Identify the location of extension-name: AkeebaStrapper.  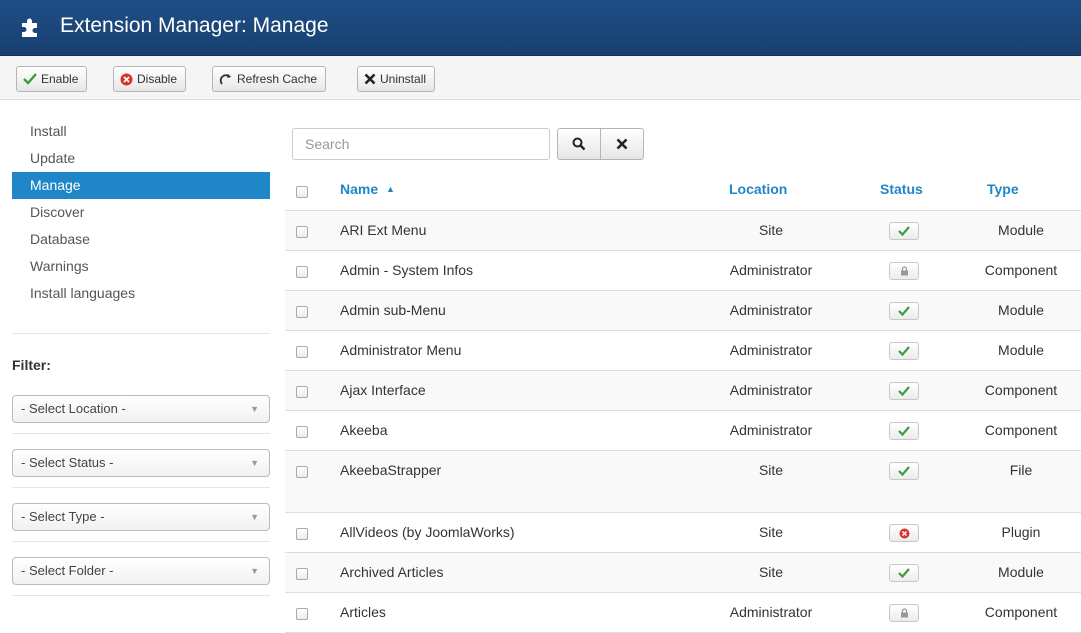
(390, 470).